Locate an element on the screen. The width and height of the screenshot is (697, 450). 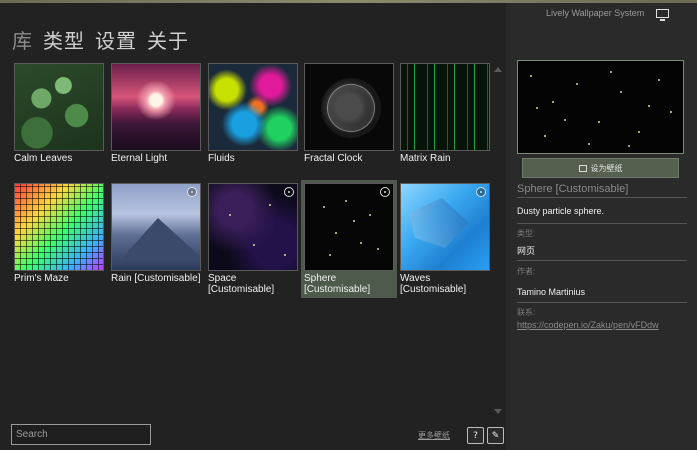
monitor-icon is located at coordinates (662, 15).